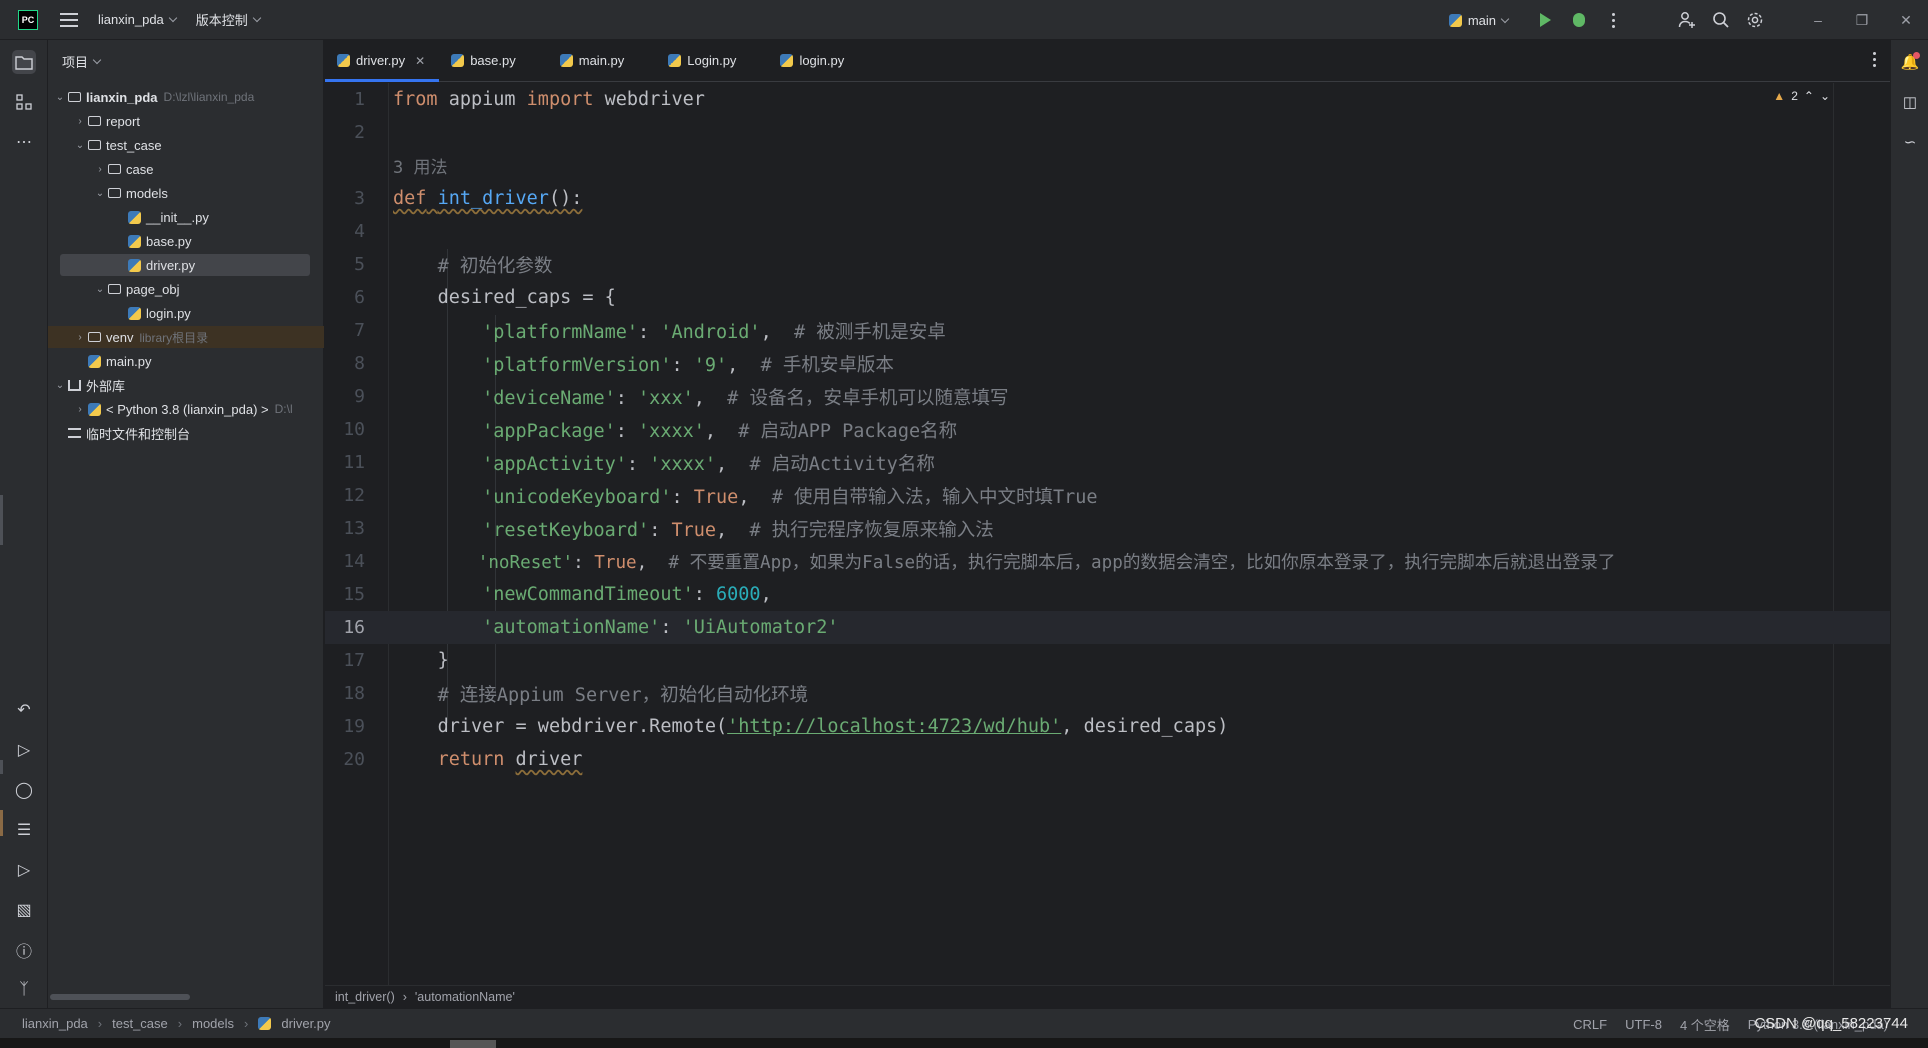  Describe the element at coordinates (186, 289) in the screenshot. I see `tree-item-page-obj: ⌄ page_obj` at that location.